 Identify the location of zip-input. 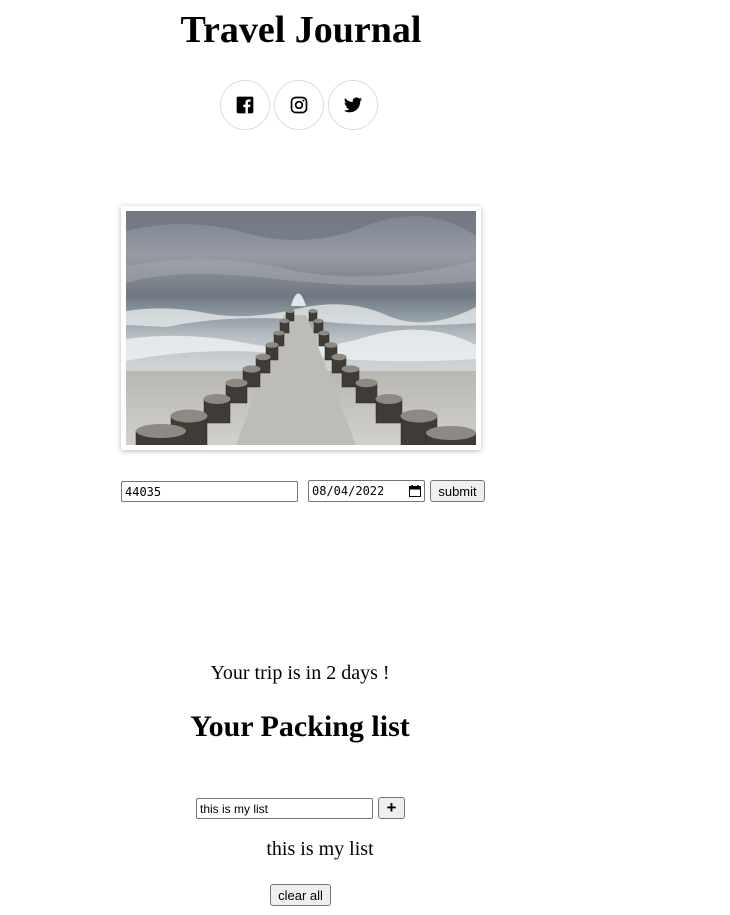
(209, 491).